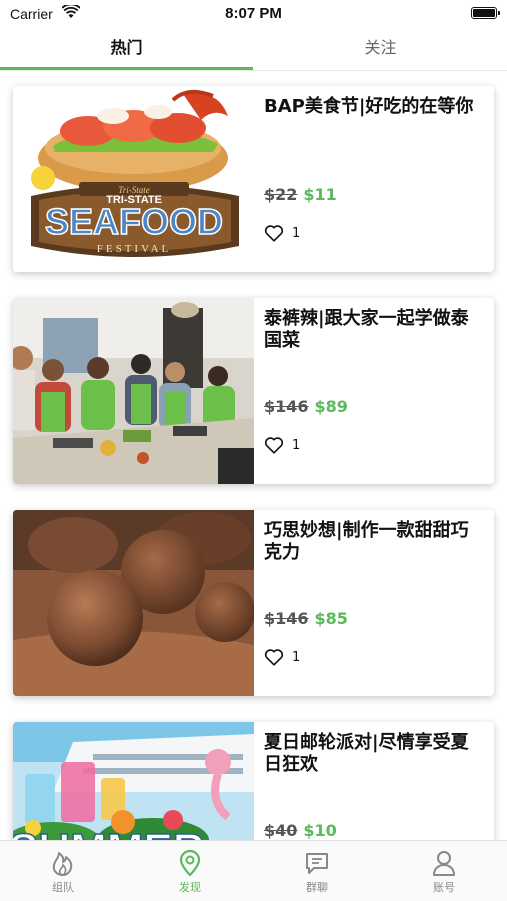  What do you see at coordinates (331, 406) in the screenshot?
I see `discount-price: $89` at bounding box center [331, 406].